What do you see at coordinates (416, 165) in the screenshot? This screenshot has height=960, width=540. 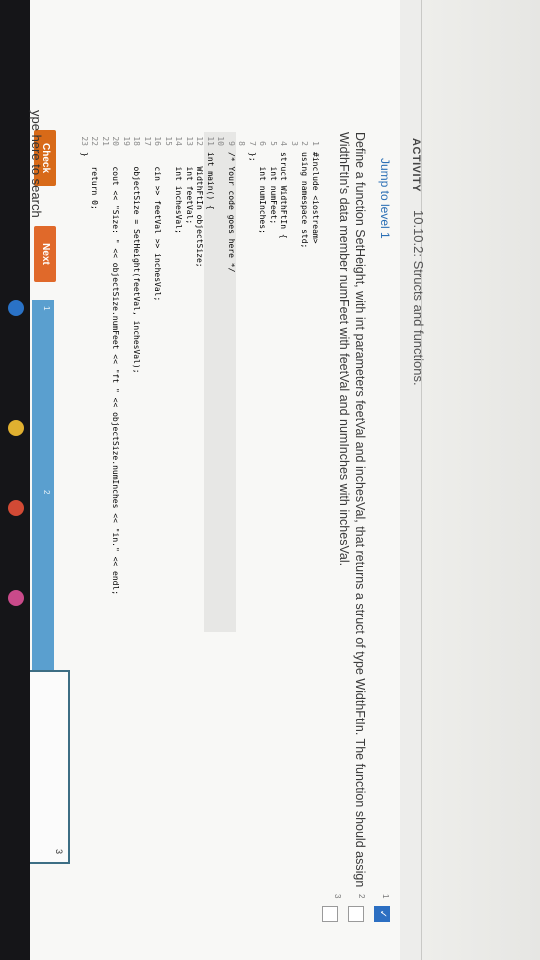 I see `activity-label: ACTIVITY` at bounding box center [416, 165].